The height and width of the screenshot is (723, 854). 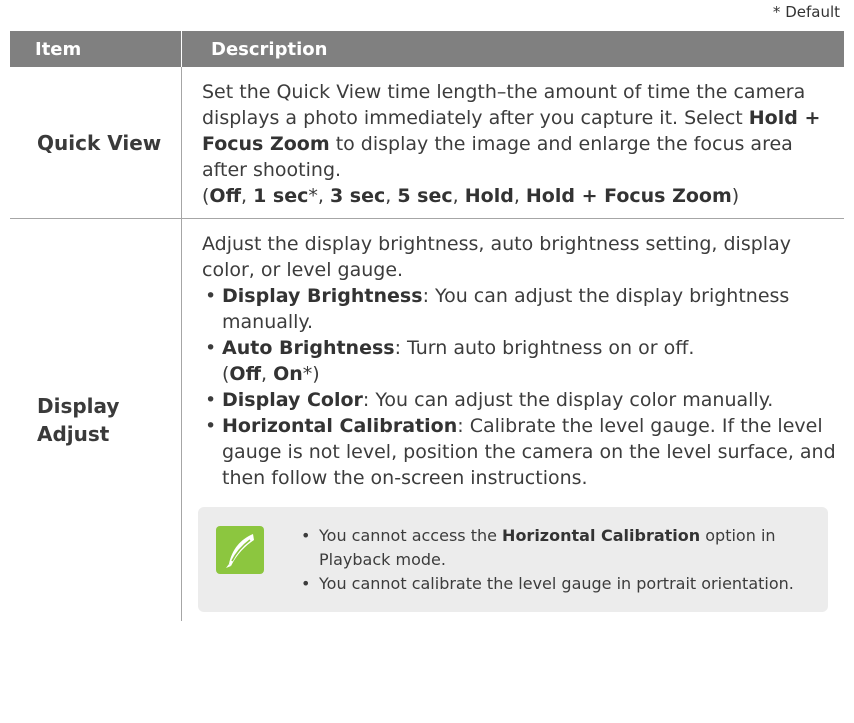 I want to click on option: Hold, so click(x=489, y=196).